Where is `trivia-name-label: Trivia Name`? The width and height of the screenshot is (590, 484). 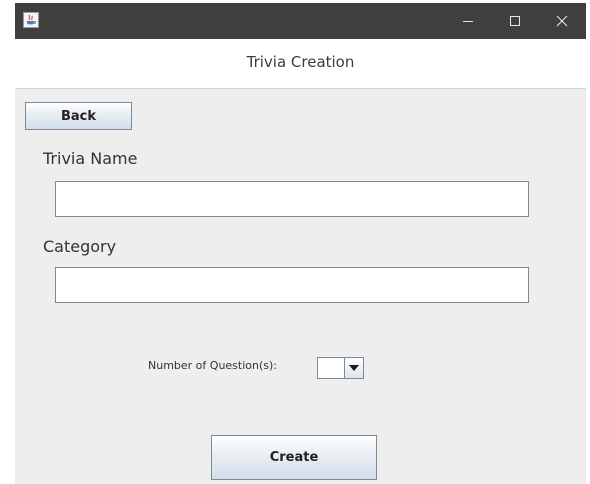
trivia-name-label: Trivia Name is located at coordinates (90, 158).